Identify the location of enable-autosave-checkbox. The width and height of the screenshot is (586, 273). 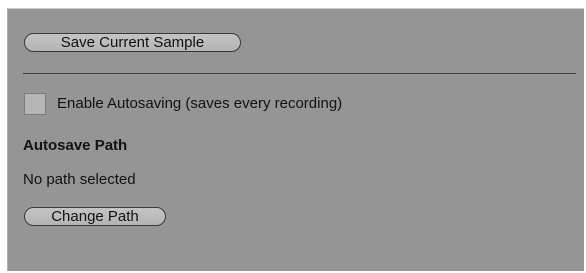
(35, 104).